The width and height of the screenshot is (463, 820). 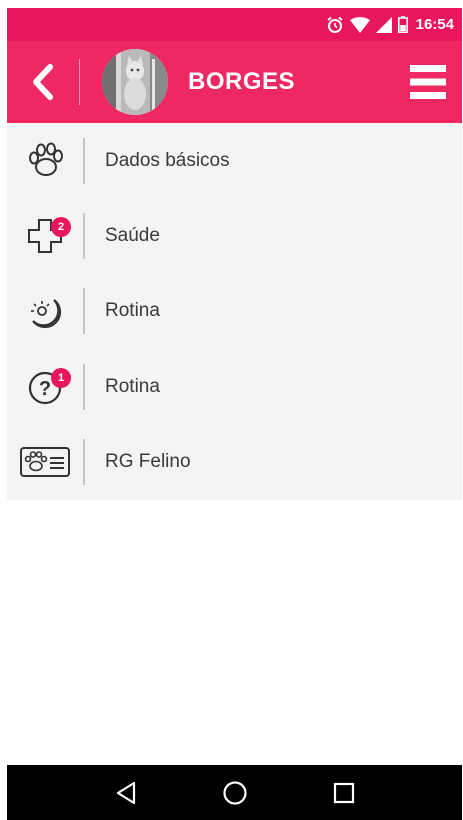 I want to click on battery-icon, so click(x=402, y=24).